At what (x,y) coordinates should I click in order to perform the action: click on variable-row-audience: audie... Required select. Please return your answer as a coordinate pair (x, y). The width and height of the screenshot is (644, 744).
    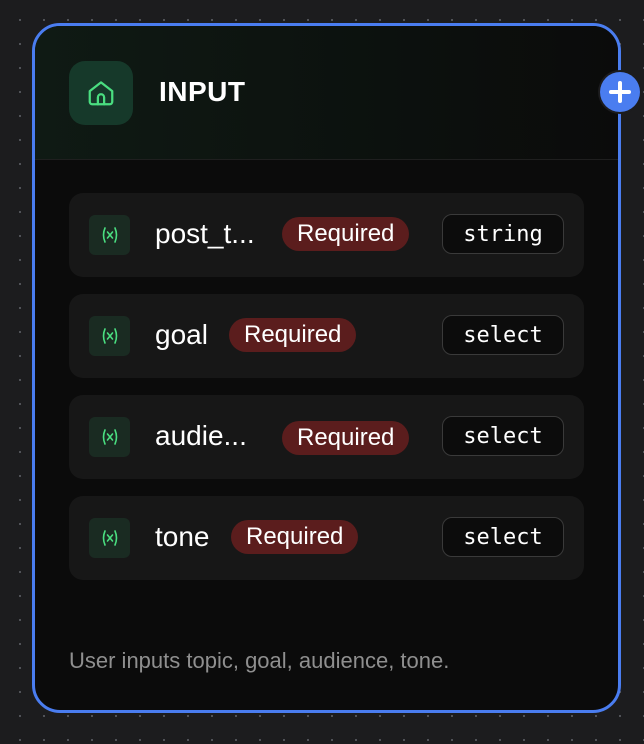
    Looking at the image, I should click on (326, 437).